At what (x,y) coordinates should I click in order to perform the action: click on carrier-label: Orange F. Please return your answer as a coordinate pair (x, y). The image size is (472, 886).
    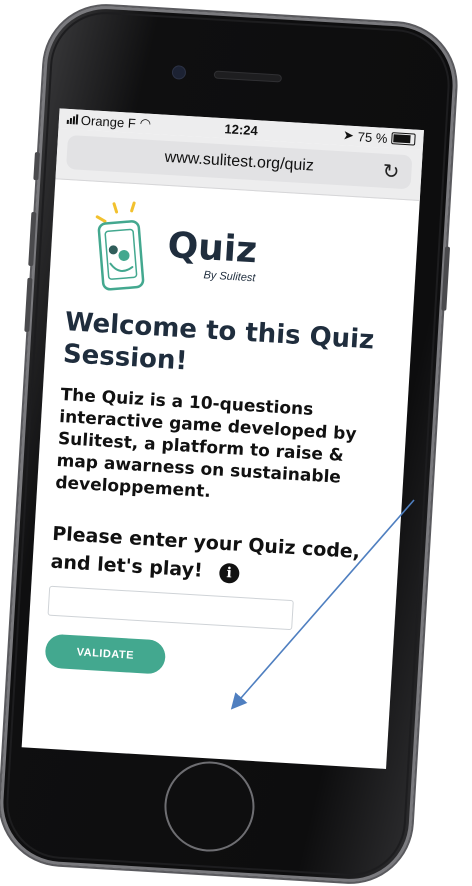
    Looking at the image, I should click on (108, 121).